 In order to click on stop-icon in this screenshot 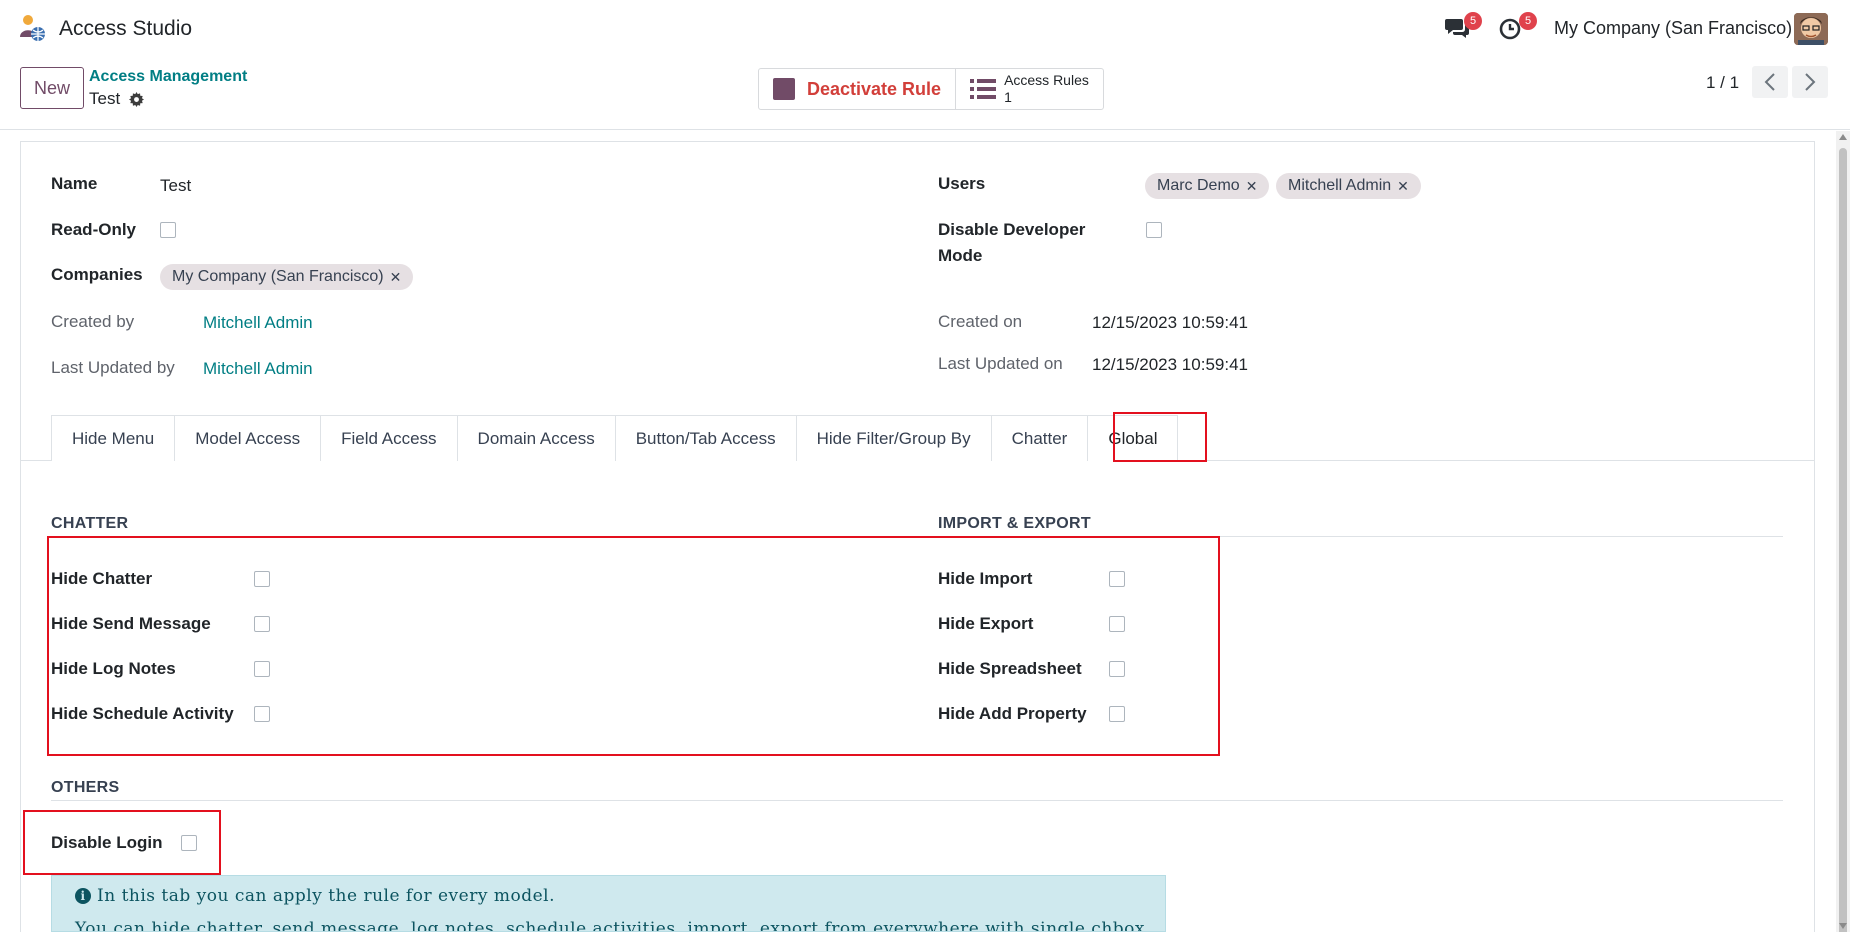, I will do `click(784, 89)`.